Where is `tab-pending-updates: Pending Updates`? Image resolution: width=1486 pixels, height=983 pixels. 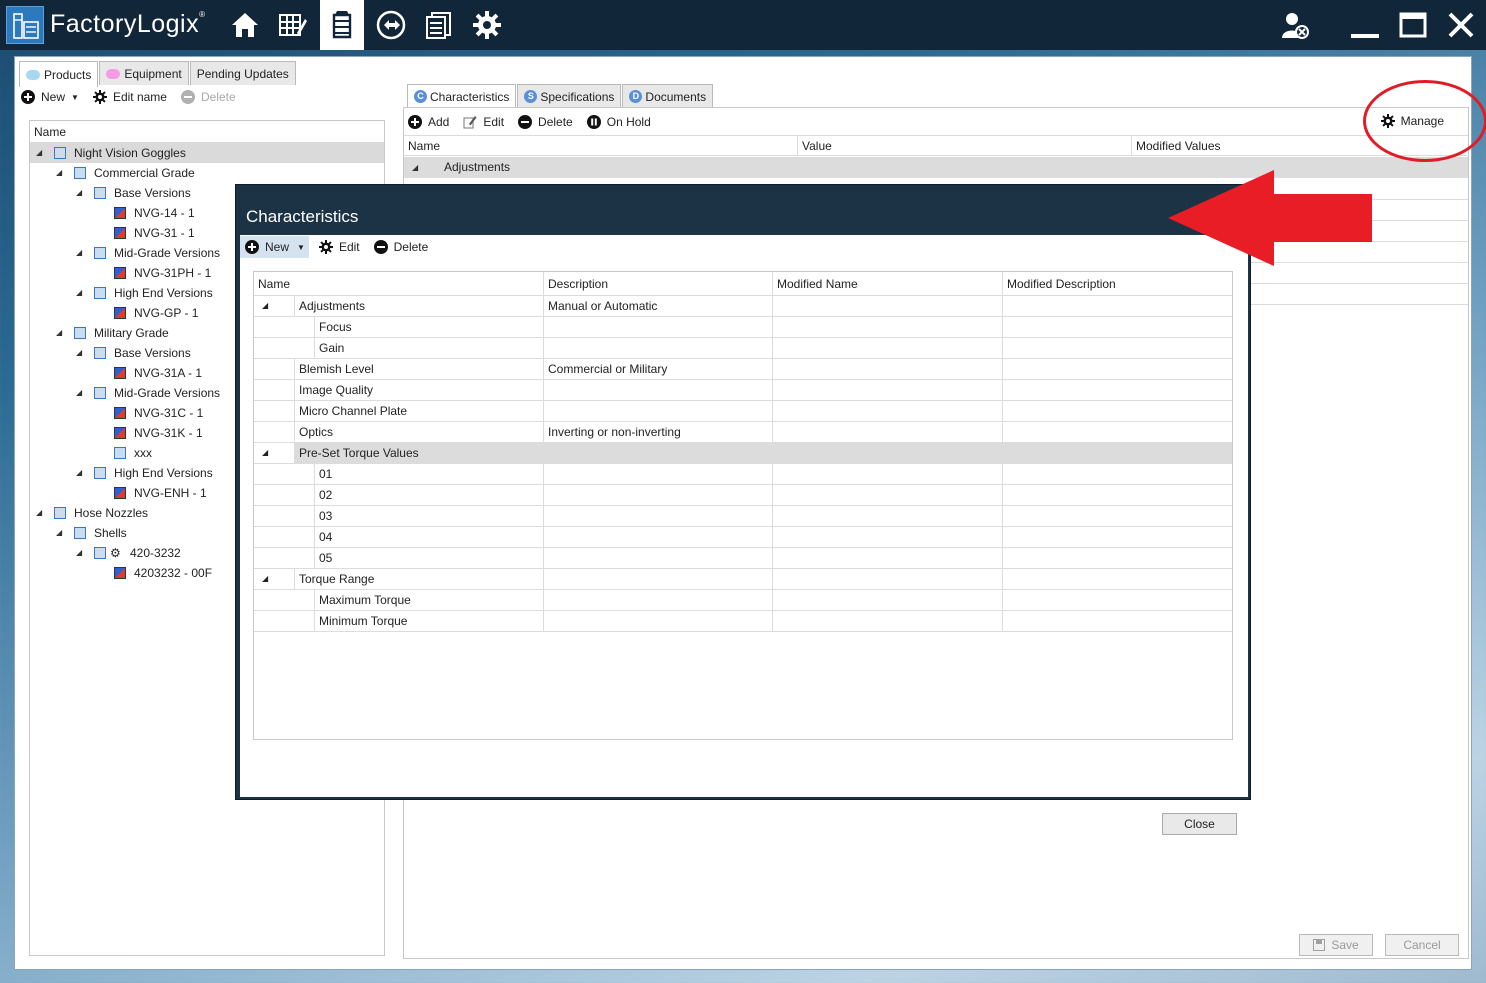
tab-pending-updates: Pending Updates is located at coordinates (242, 73).